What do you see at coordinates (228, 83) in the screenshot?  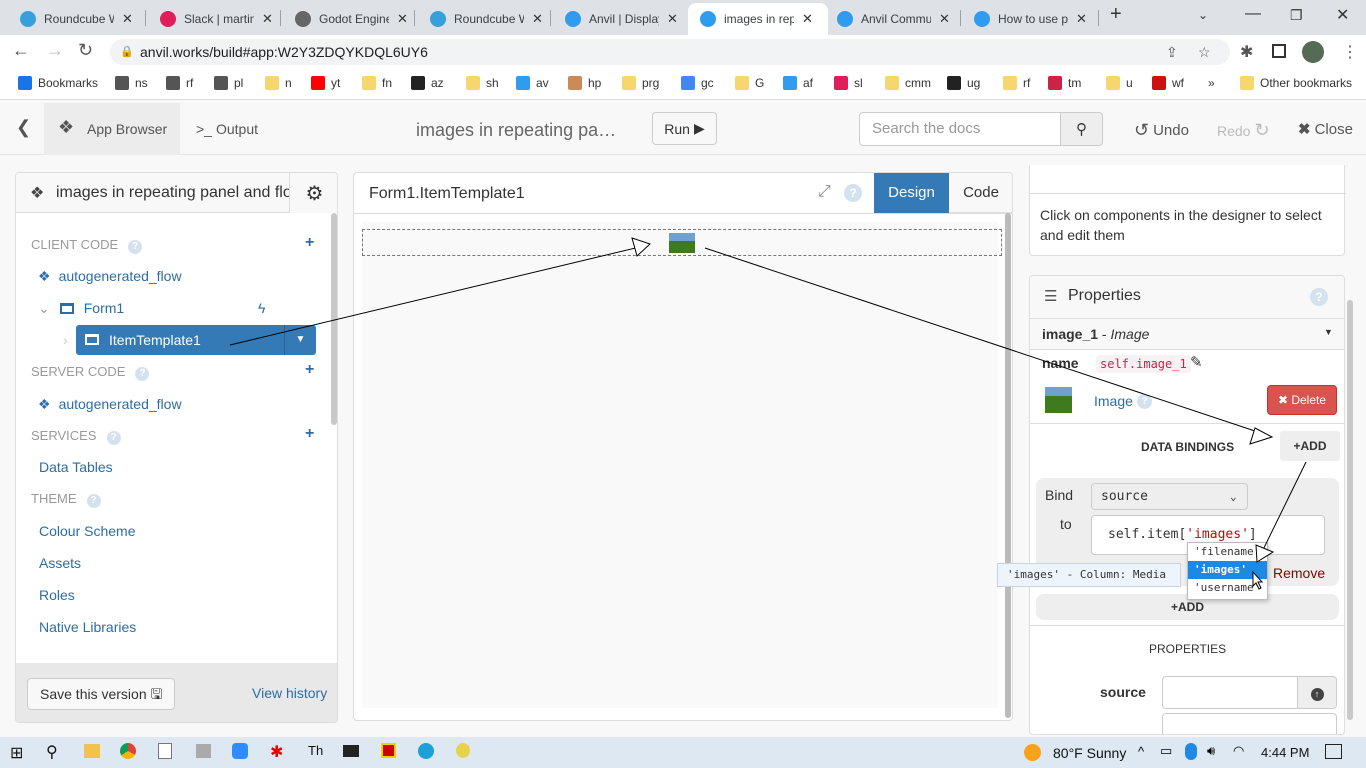 I see `bookmark-item: pl` at bounding box center [228, 83].